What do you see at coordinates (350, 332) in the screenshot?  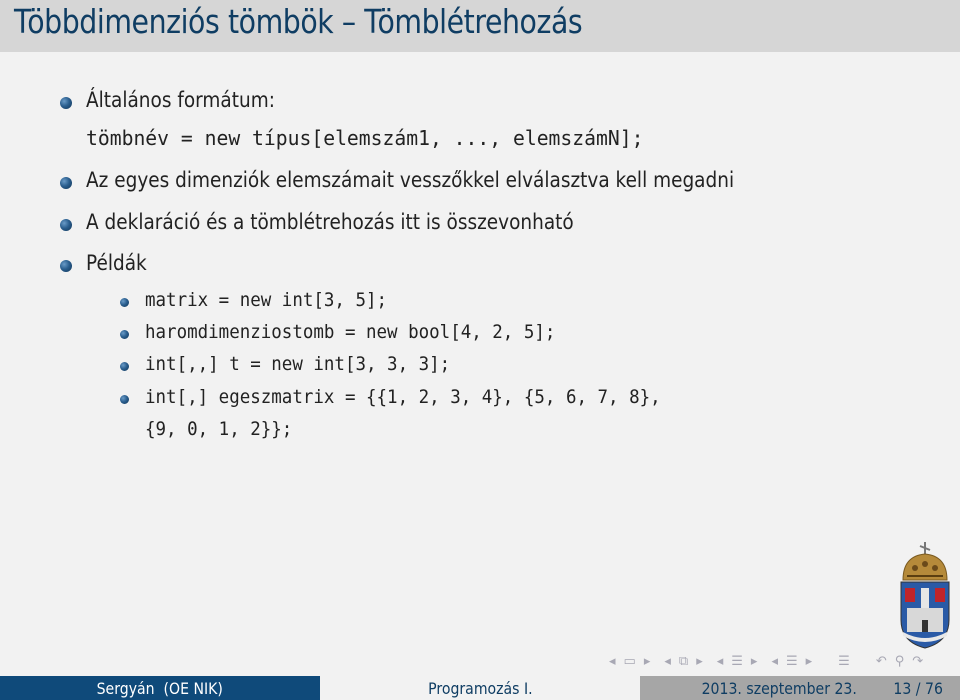 I see `example-text: haromdimenziostomb = new bool[4, 2, 5];` at bounding box center [350, 332].